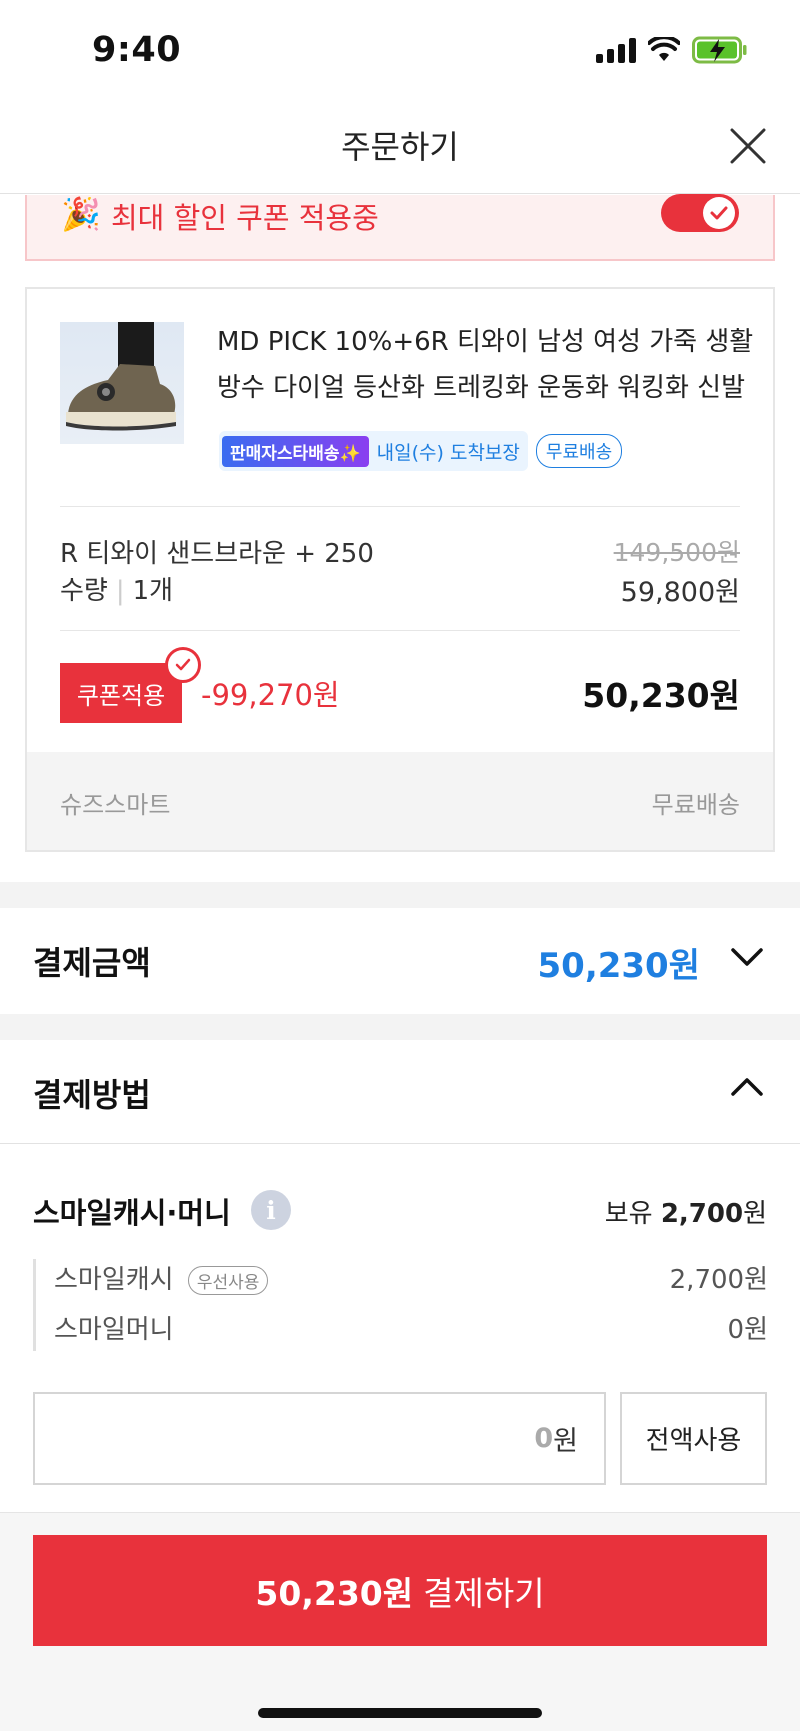 The width and height of the screenshot is (800, 1731). Describe the element at coordinates (718, 1280) in the screenshot. I see `smile-cash-value: 2,700원` at that location.